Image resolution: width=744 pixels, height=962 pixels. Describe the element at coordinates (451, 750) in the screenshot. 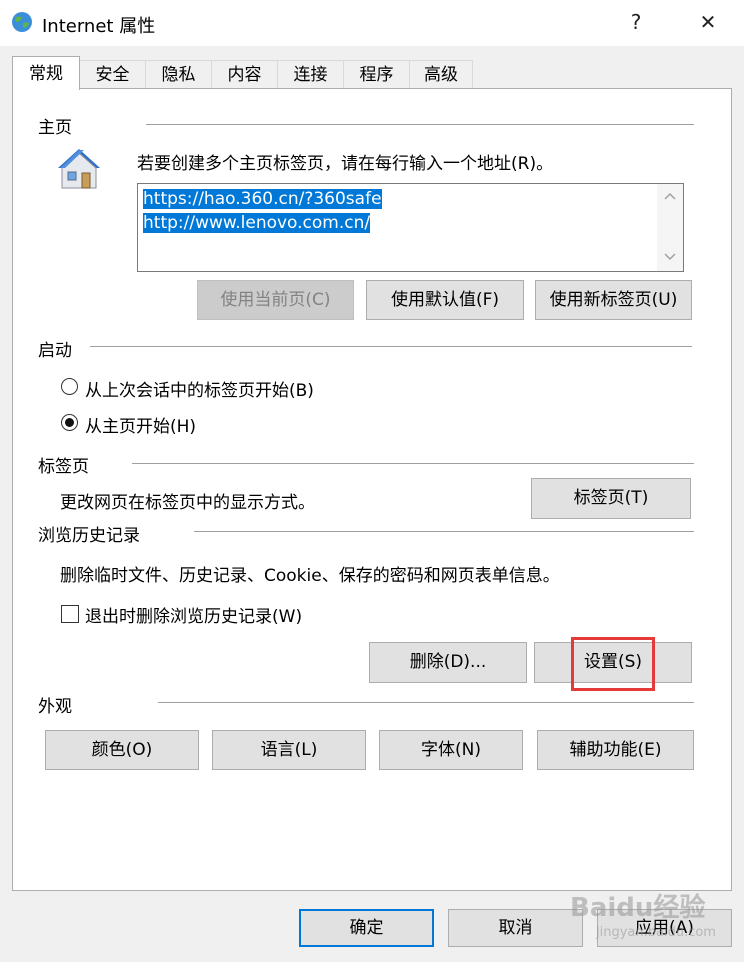

I see `fonts-button: 字体(N)` at that location.